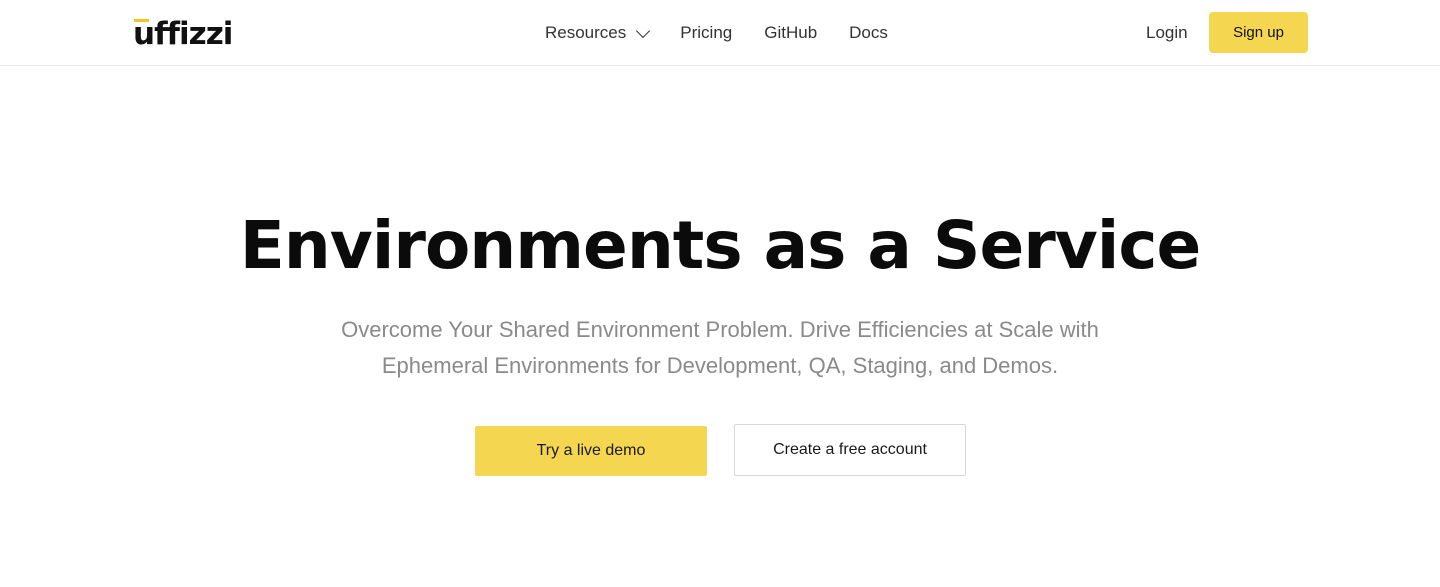 This screenshot has height=587, width=1440. I want to click on nav-item-resources: Resources, so click(598, 33).